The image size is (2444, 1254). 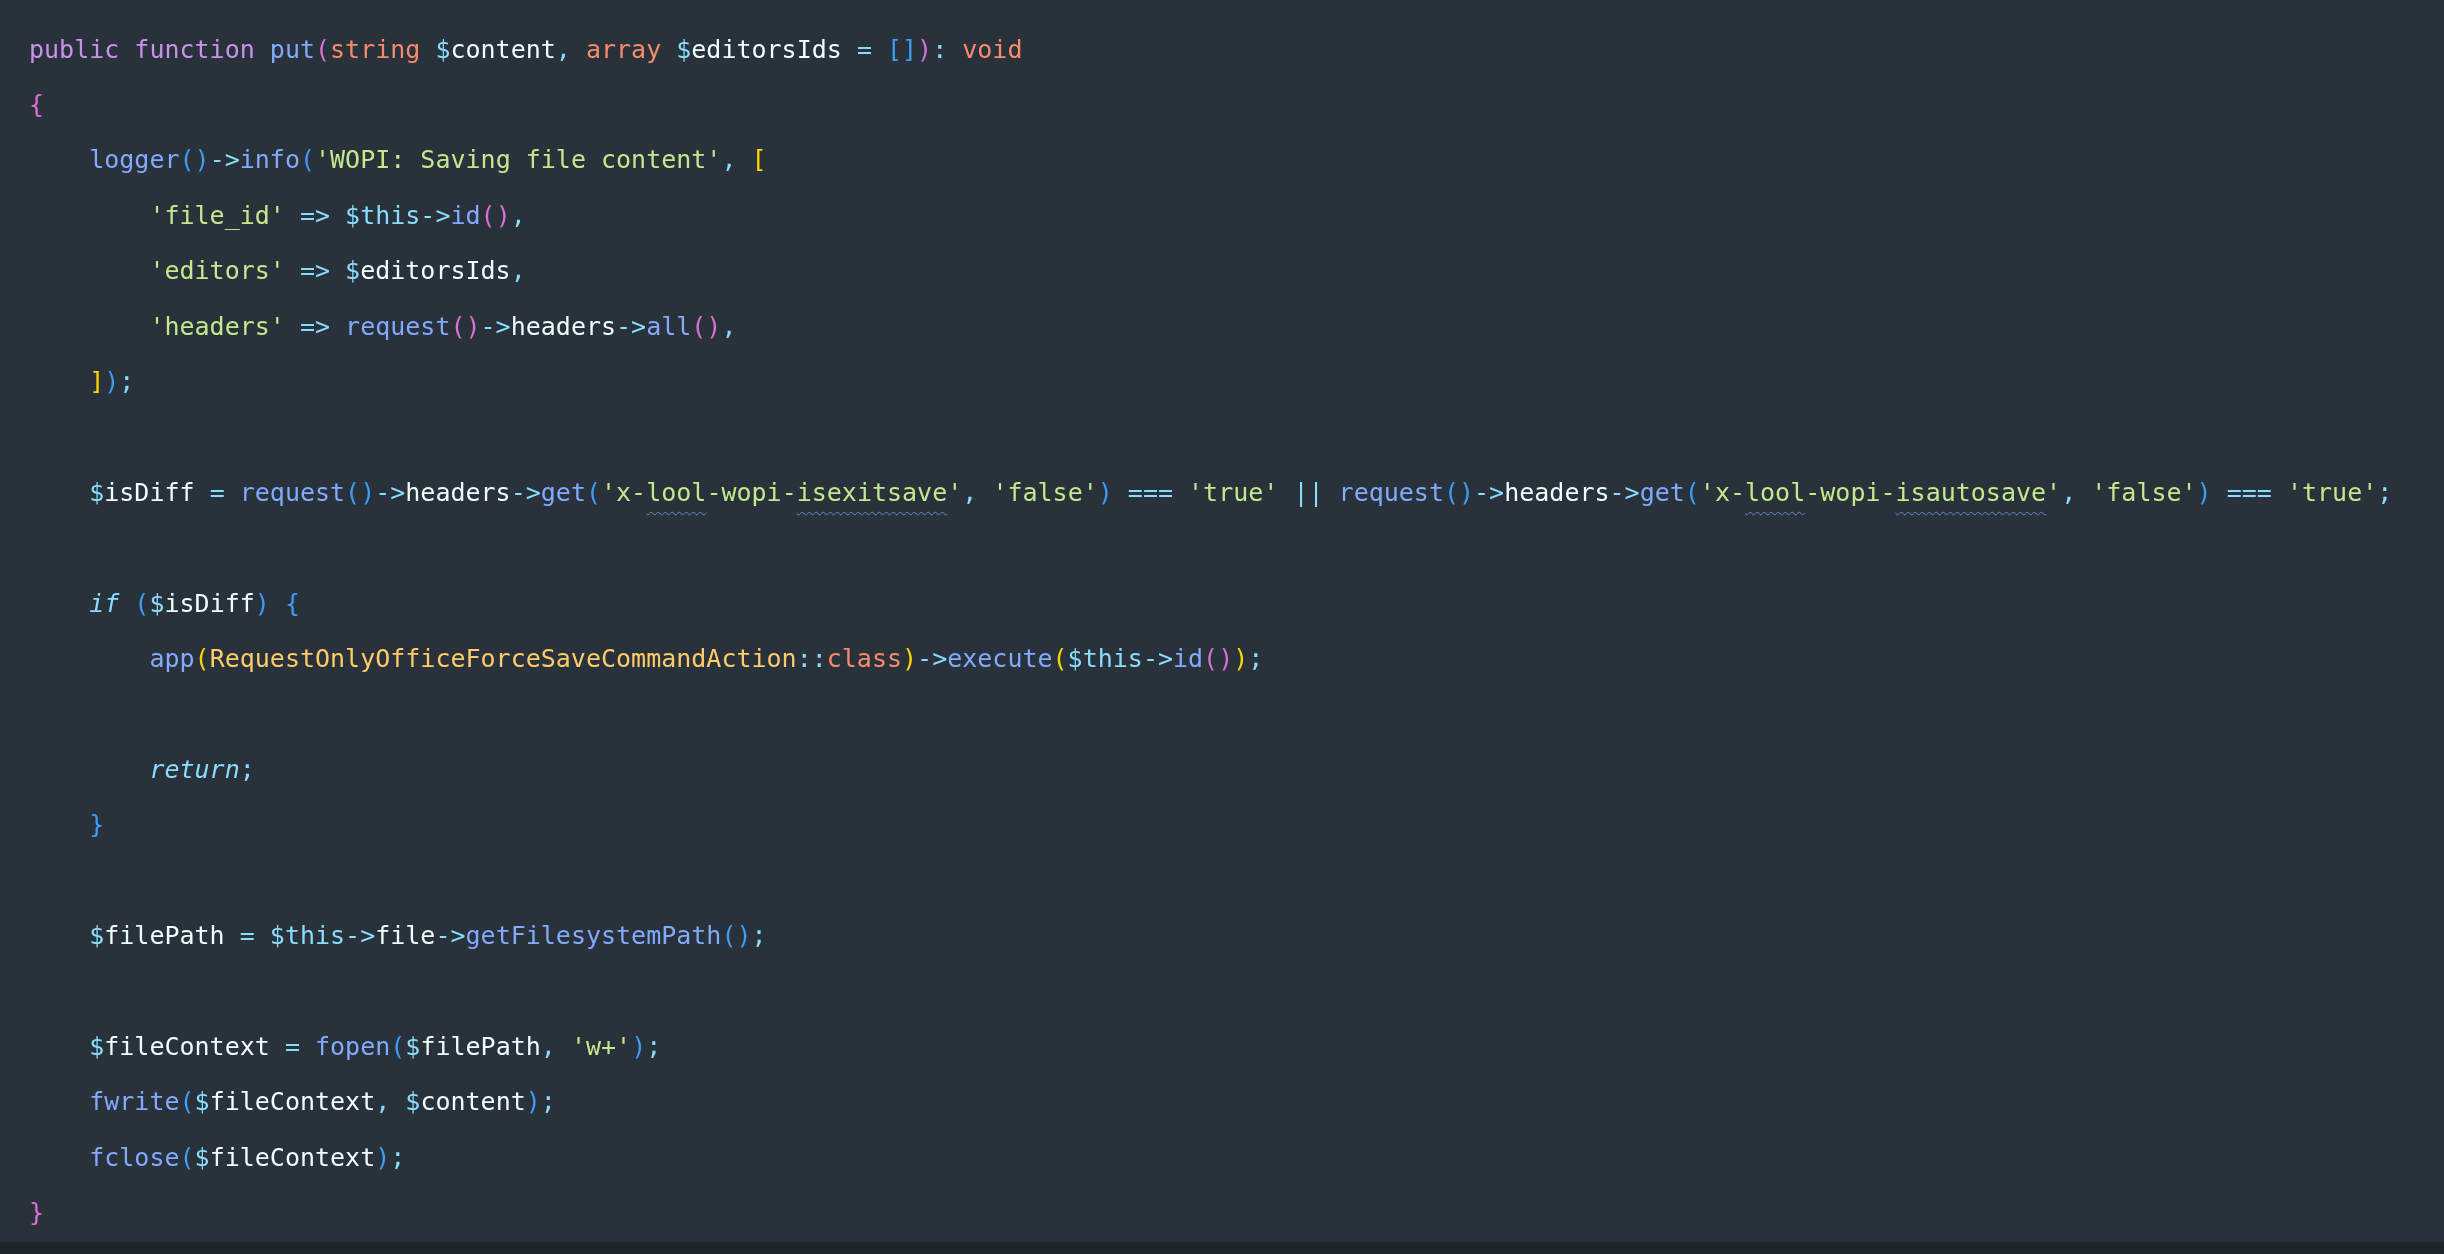 I want to click on code-line: fwrite($fileContext, $content);, so click(x=322, y=1102).